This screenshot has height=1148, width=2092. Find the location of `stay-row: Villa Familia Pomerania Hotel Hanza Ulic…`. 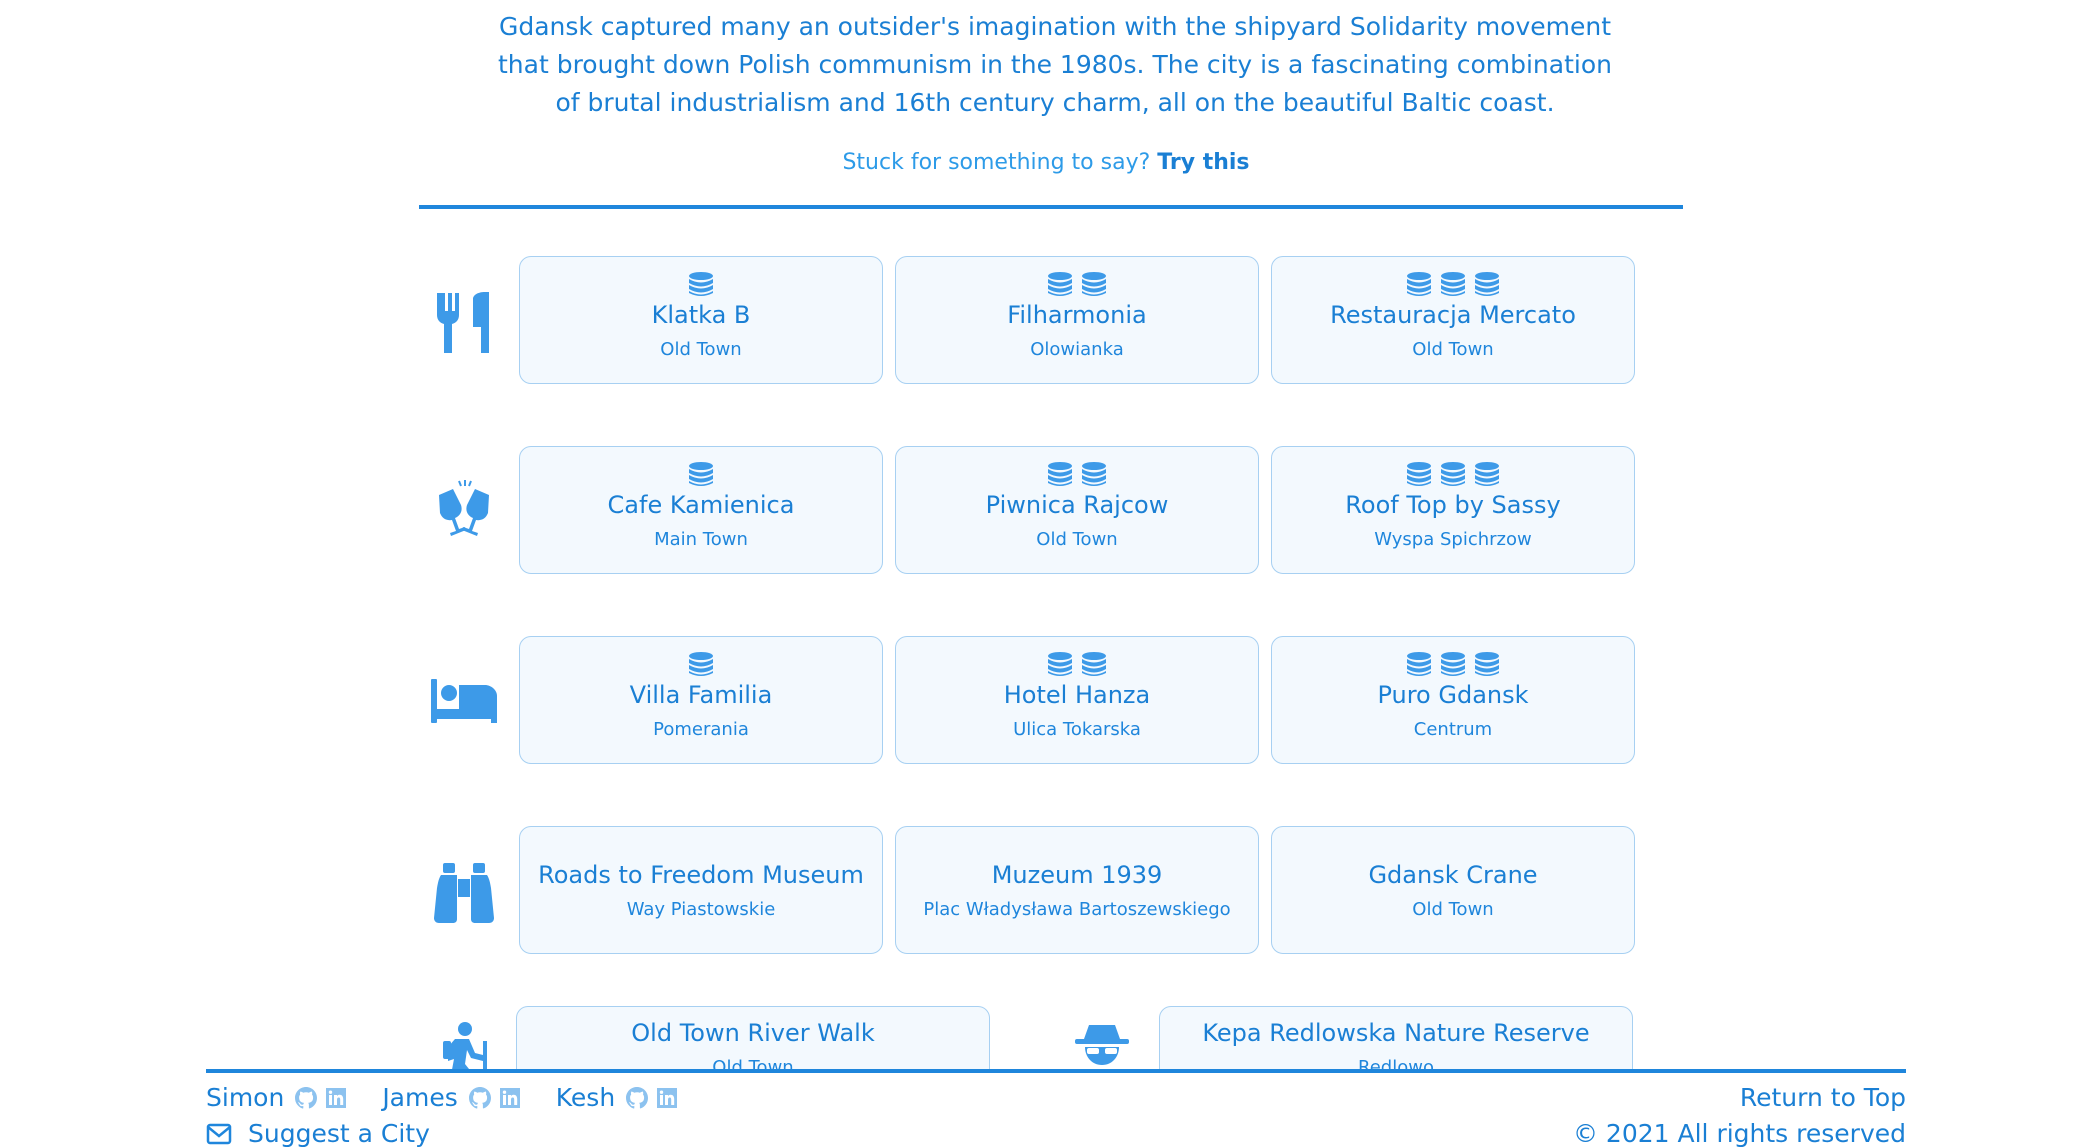

stay-row: Villa Familia Pomerania Hotel Hanza Ulic… is located at coordinates (1046, 700).